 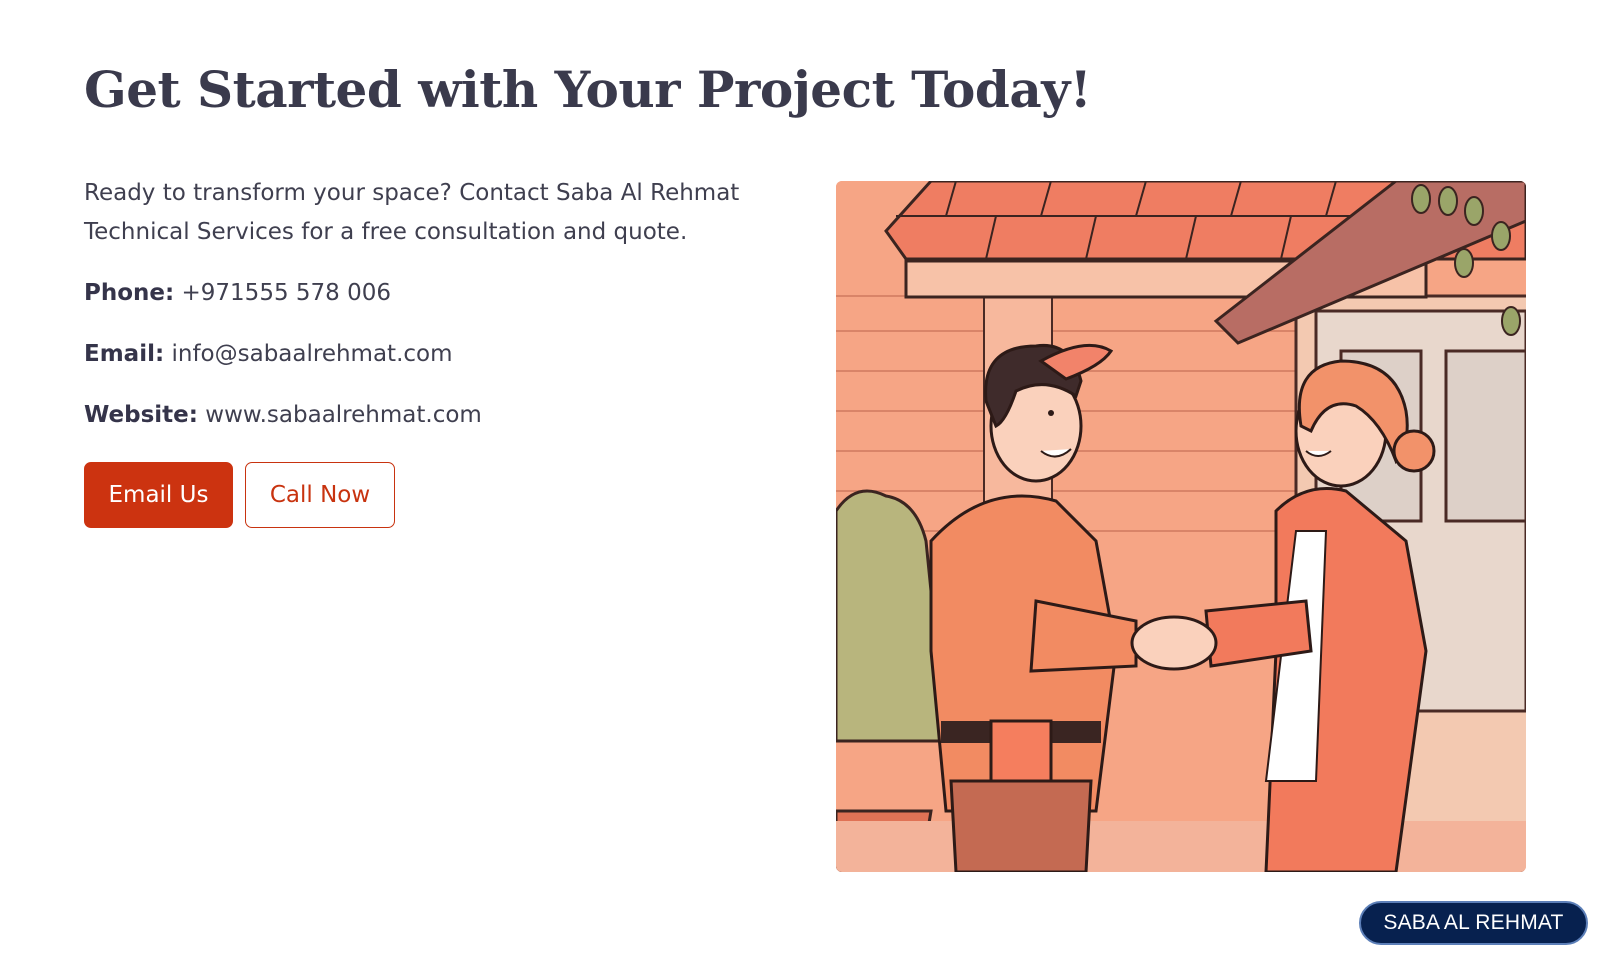 I want to click on phone-line: Phone: +971555 578 006, so click(x=237, y=293).